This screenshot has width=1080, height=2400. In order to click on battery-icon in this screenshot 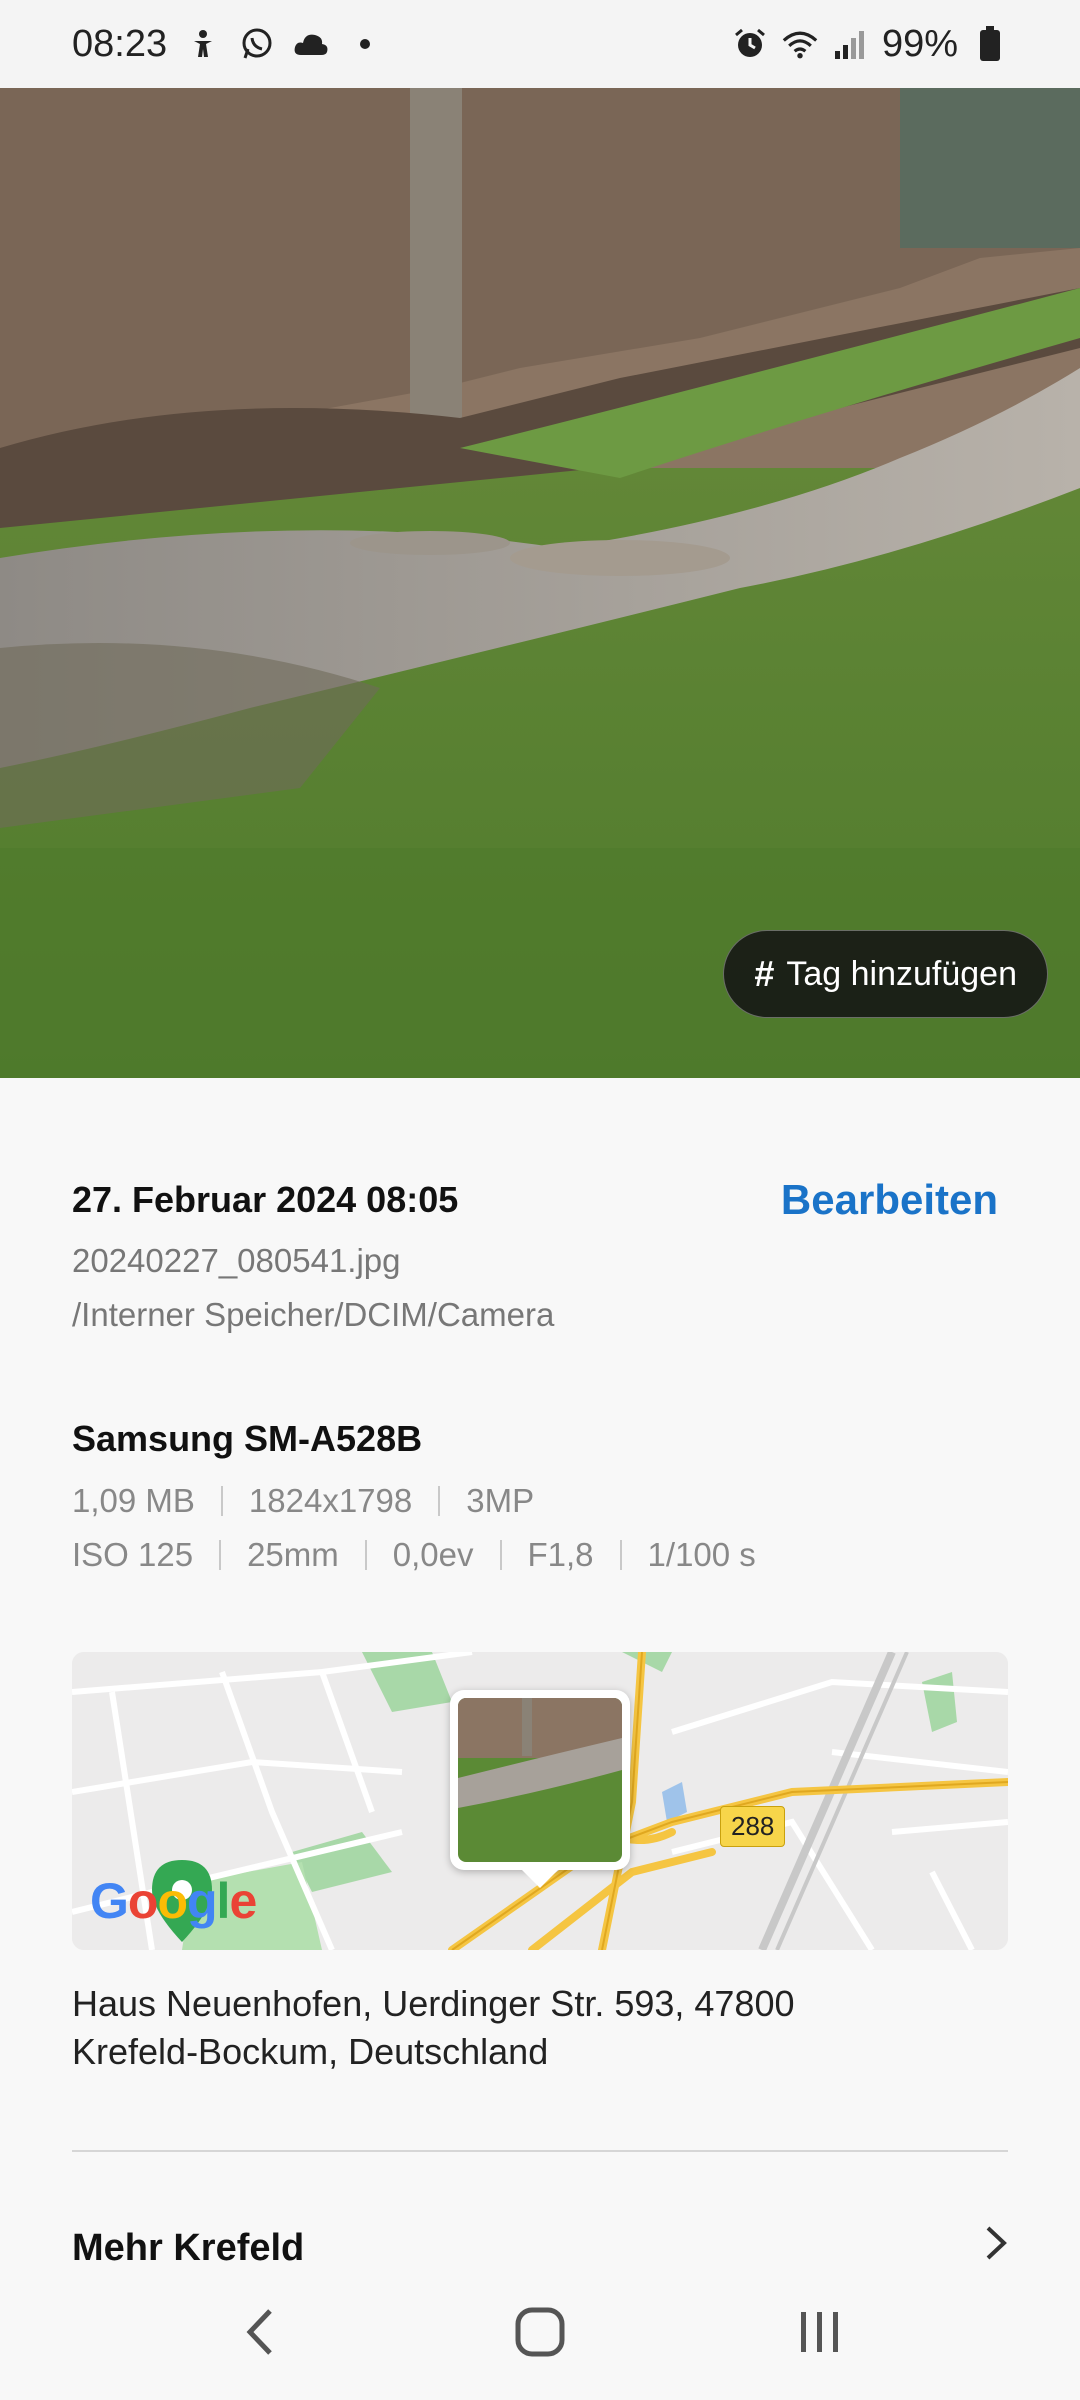, I will do `click(990, 44)`.